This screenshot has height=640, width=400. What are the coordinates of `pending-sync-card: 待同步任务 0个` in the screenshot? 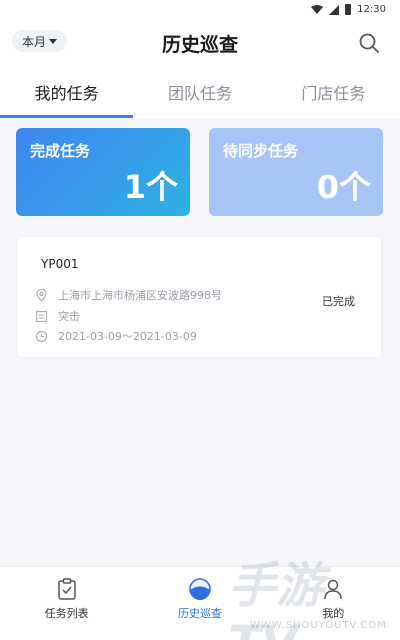 It's located at (296, 172).